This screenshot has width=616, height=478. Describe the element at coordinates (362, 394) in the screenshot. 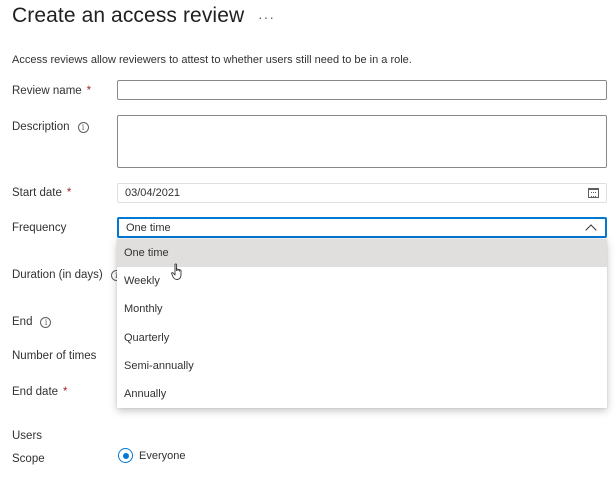

I see `frequency-option-annually: Annually` at that location.